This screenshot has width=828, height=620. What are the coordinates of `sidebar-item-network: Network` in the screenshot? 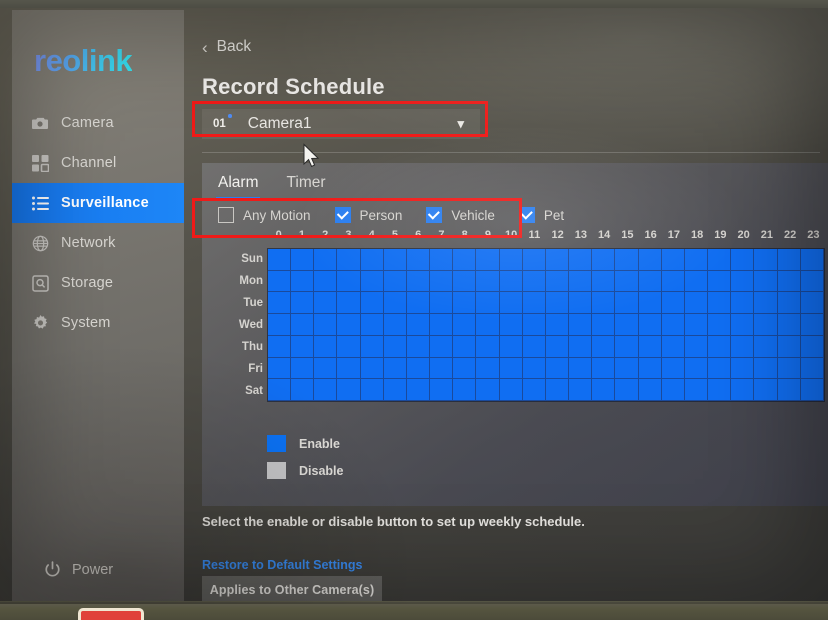 It's located at (98, 243).